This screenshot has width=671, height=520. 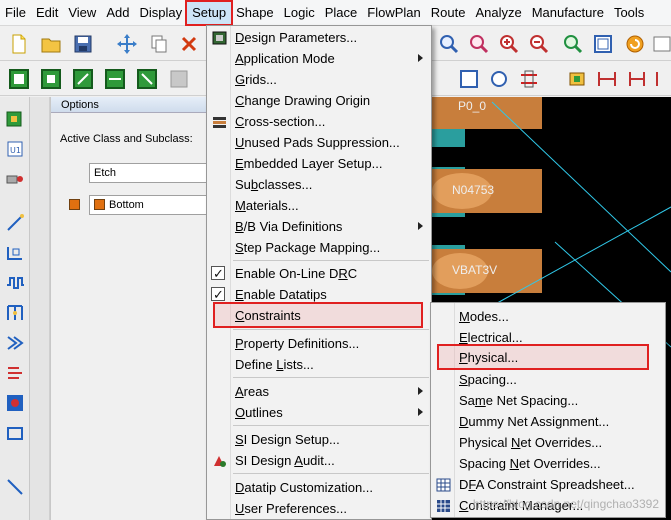 I want to click on layer-via-icon, so click(x=83, y=79).